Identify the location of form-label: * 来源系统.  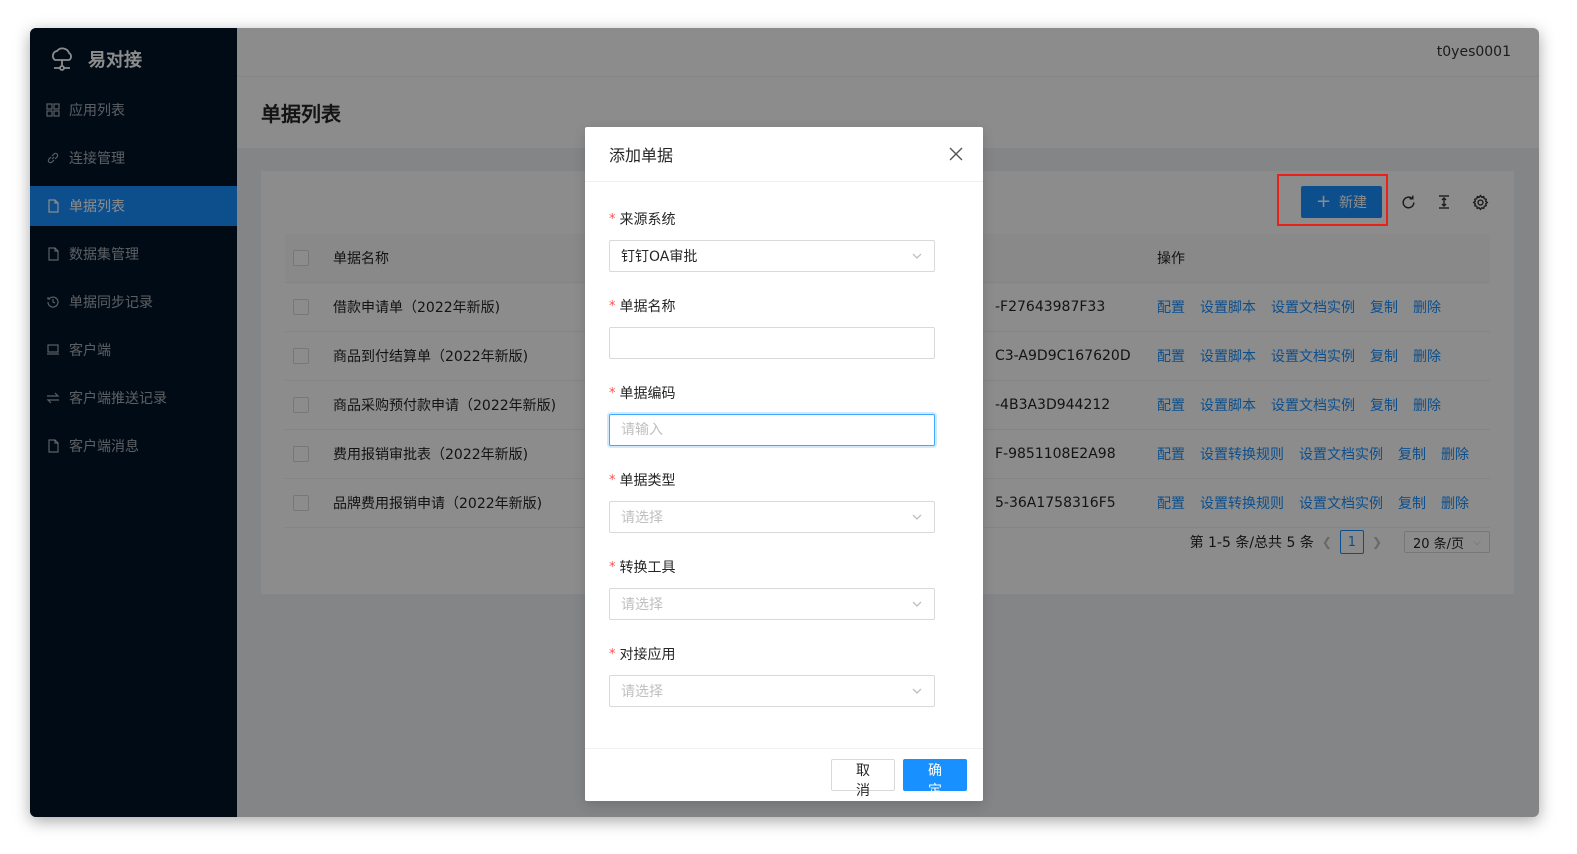
(772, 219).